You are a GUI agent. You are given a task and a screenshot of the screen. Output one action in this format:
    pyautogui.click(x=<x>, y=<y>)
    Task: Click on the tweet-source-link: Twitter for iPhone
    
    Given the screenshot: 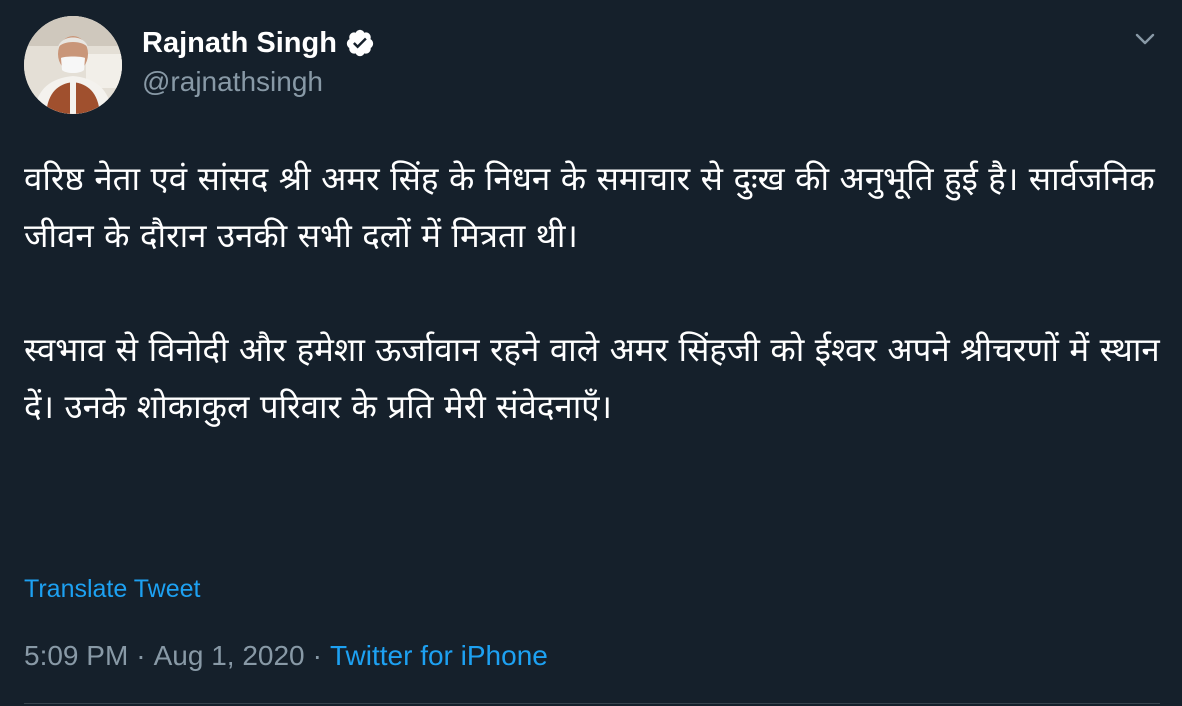 What is the action you would take?
    pyautogui.click(x=439, y=655)
    